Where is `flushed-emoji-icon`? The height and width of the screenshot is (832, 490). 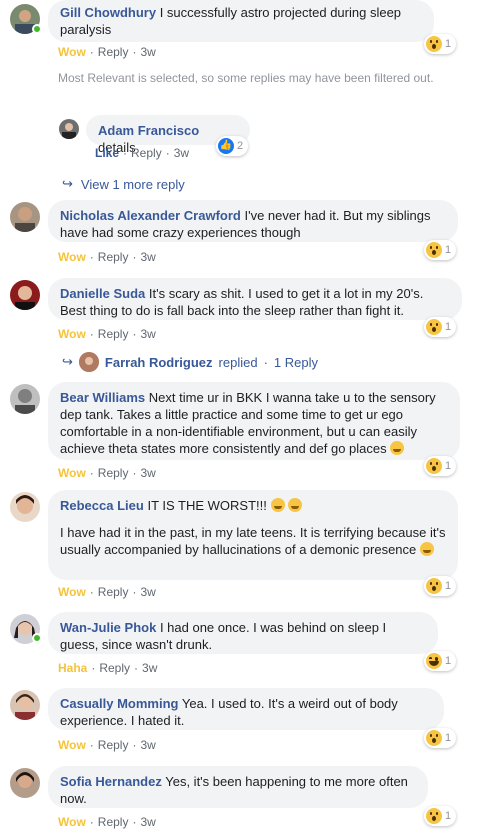 flushed-emoji-icon is located at coordinates (426, 549).